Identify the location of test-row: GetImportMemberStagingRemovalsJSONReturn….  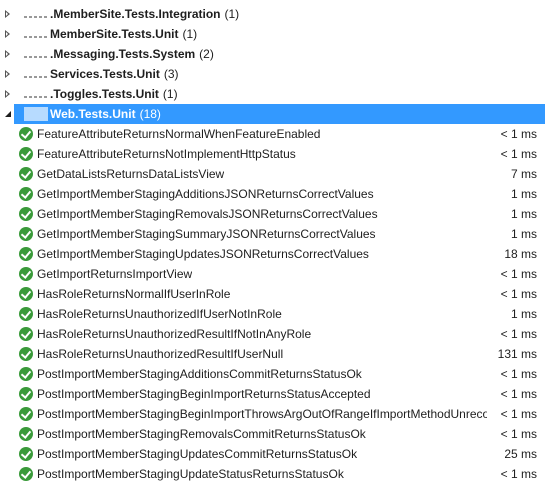
(272, 214).